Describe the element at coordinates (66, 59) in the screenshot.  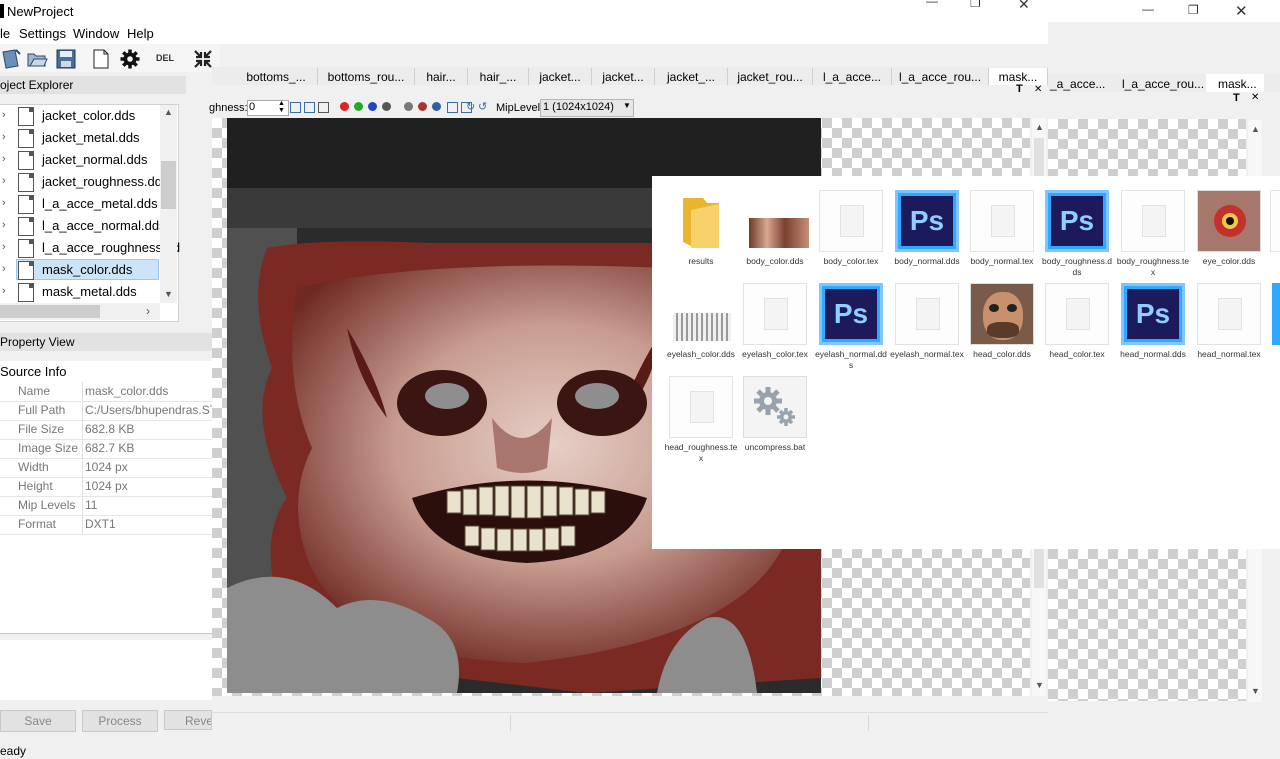
I see `save-icon` at that location.